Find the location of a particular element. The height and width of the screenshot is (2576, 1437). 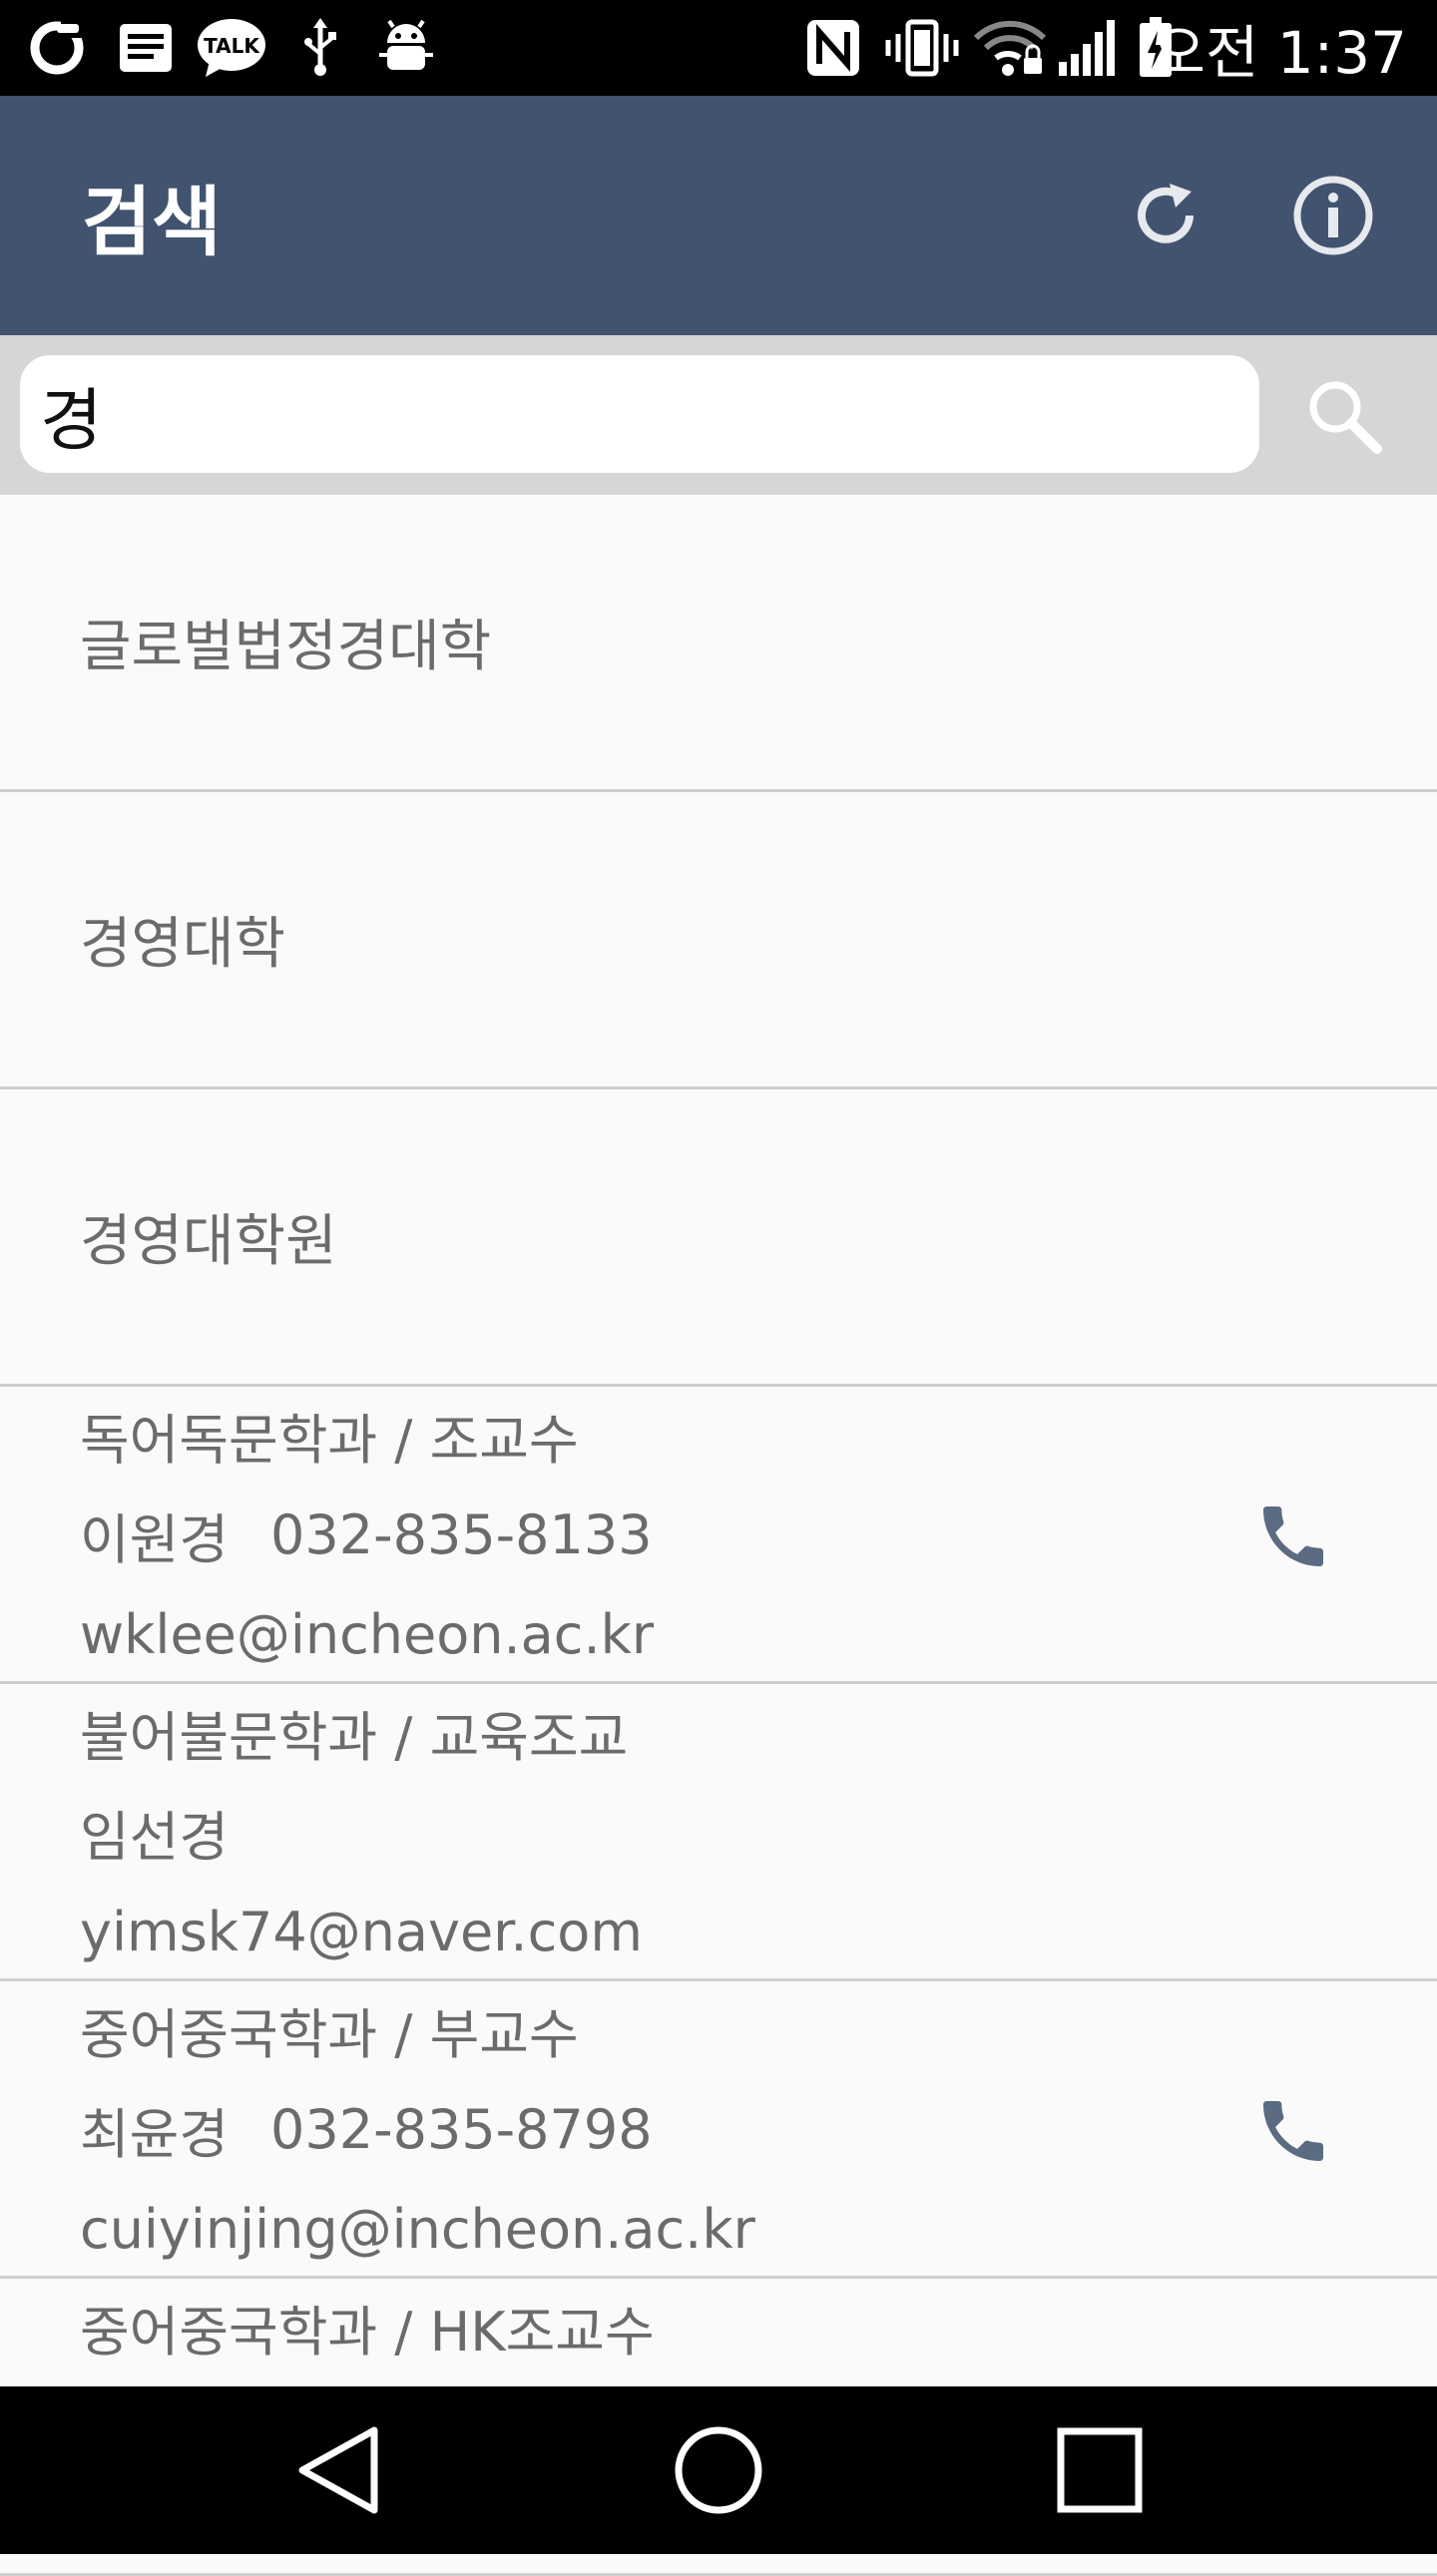

usb-icon is located at coordinates (320, 48).